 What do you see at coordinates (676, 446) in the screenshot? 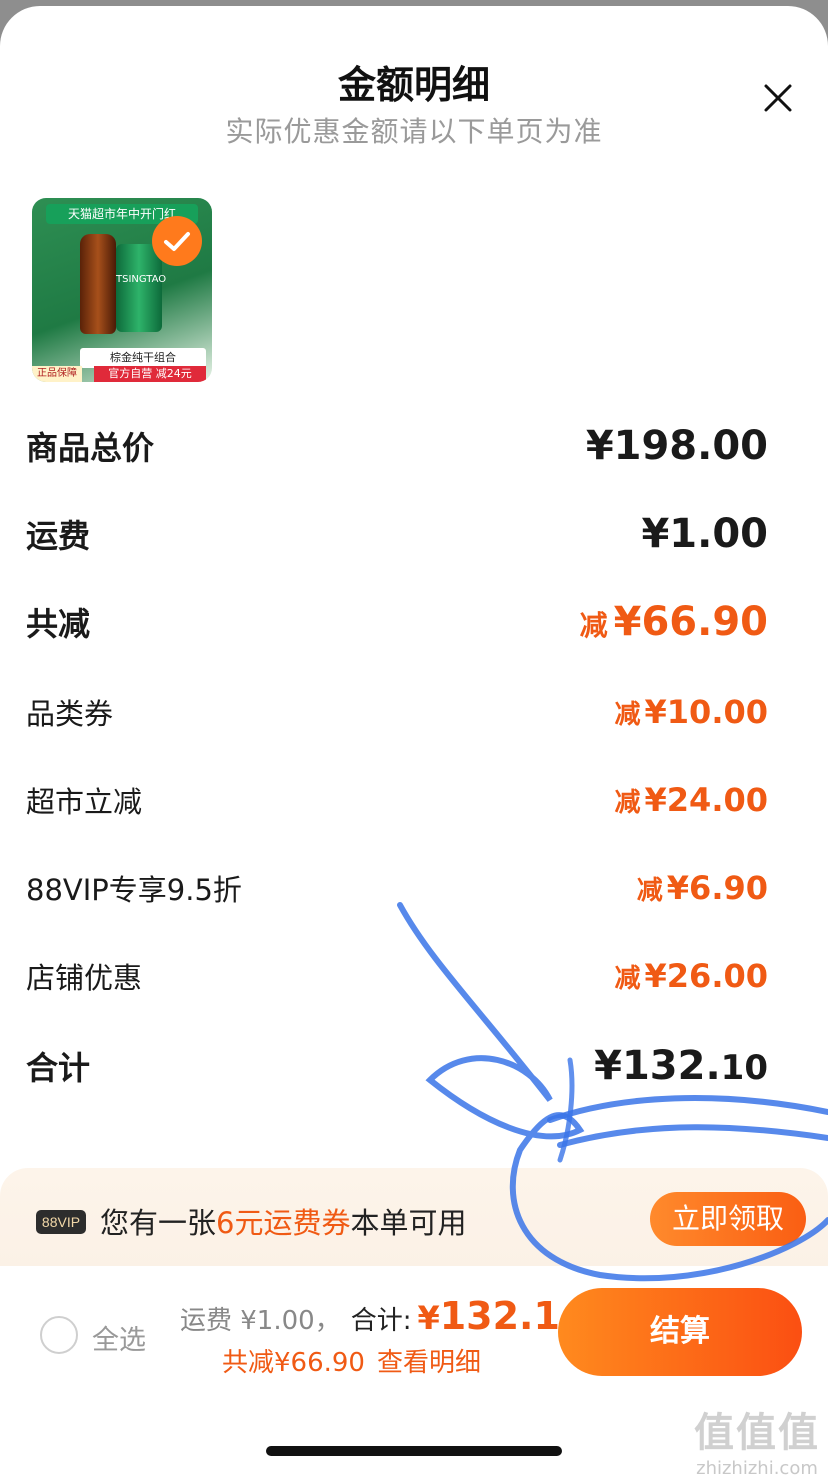
I see `goods-total-amount: ¥198.00` at bounding box center [676, 446].